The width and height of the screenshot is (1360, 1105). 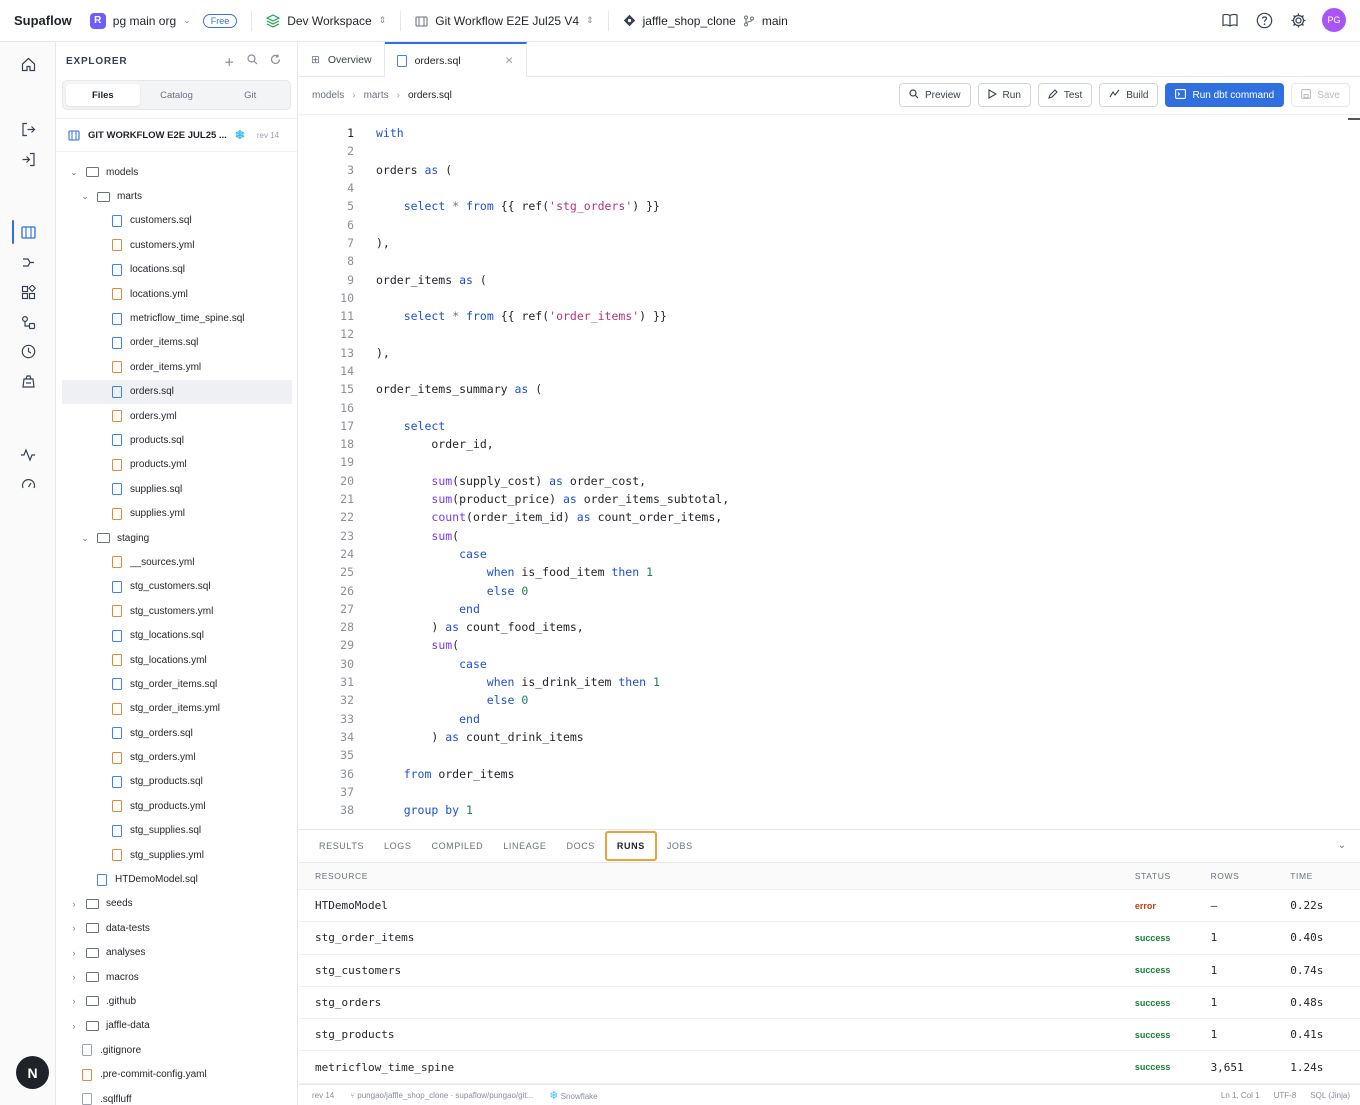 I want to click on table-row: stg_customers success 1 0.74s, so click(x=829, y=971).